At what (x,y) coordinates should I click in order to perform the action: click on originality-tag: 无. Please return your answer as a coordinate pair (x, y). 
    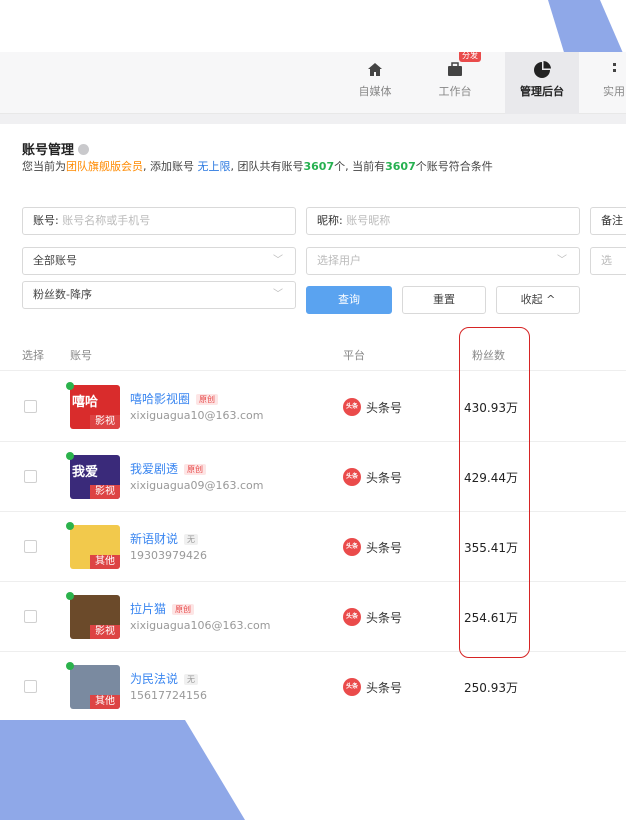
    Looking at the image, I should click on (191, 679).